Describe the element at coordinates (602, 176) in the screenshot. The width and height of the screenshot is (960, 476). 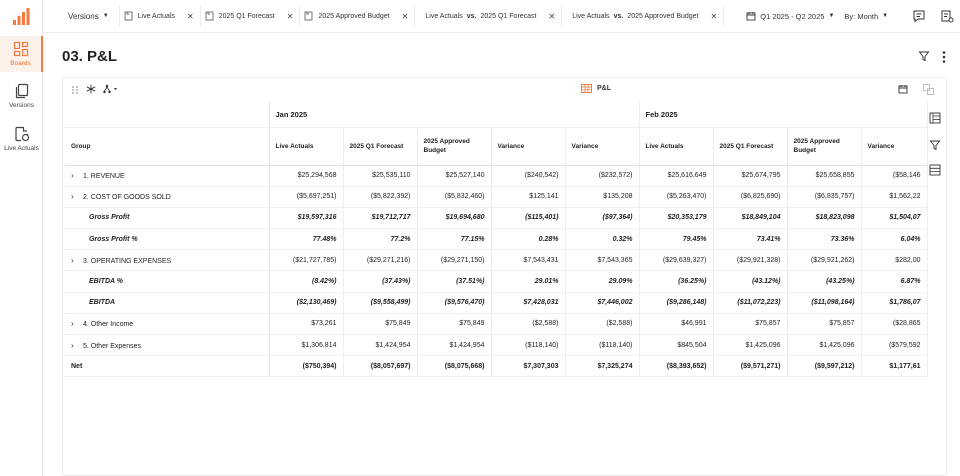
I see `table-cell: ($232,572)` at that location.